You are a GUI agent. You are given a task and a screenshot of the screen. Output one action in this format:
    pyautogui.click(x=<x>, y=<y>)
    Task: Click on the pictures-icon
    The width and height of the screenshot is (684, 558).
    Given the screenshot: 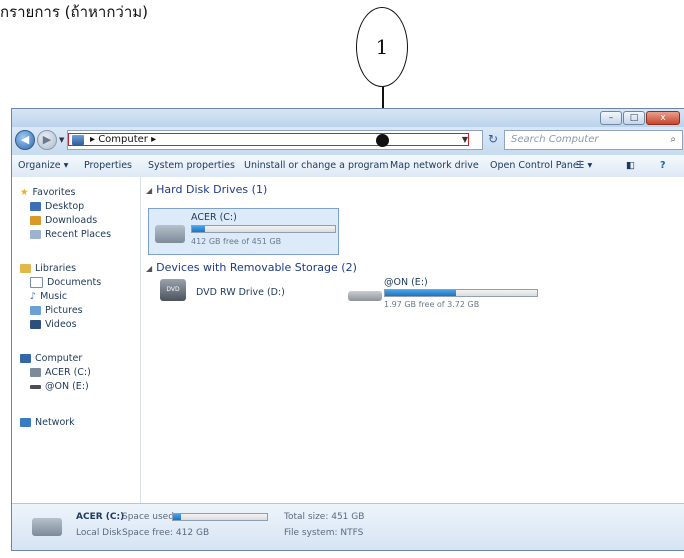 What is the action you would take?
    pyautogui.click(x=35, y=310)
    